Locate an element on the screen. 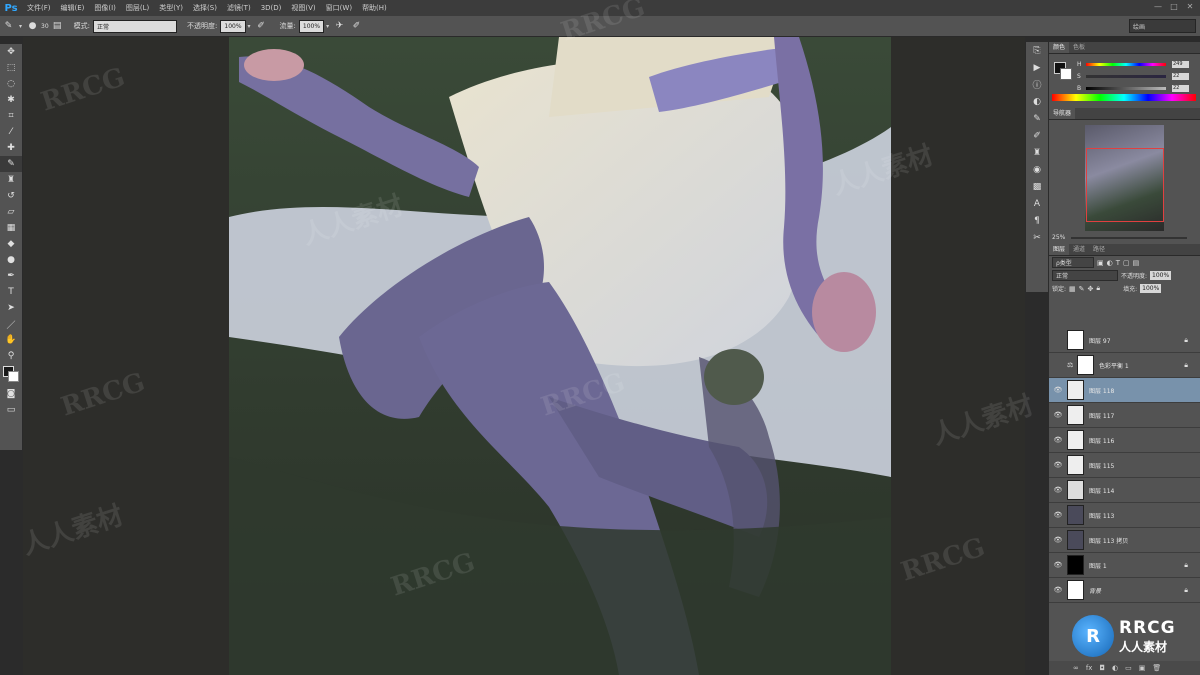 Image resolution: width=1200 pixels, height=675 pixels. quick-mask-icon: ◙ is located at coordinates (11, 394).